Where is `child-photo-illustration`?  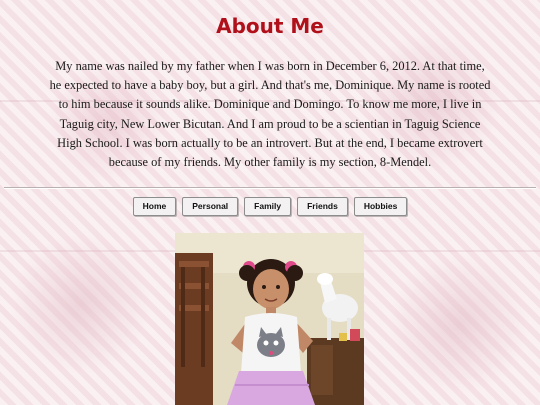
child-photo-illustration is located at coordinates (269, 319).